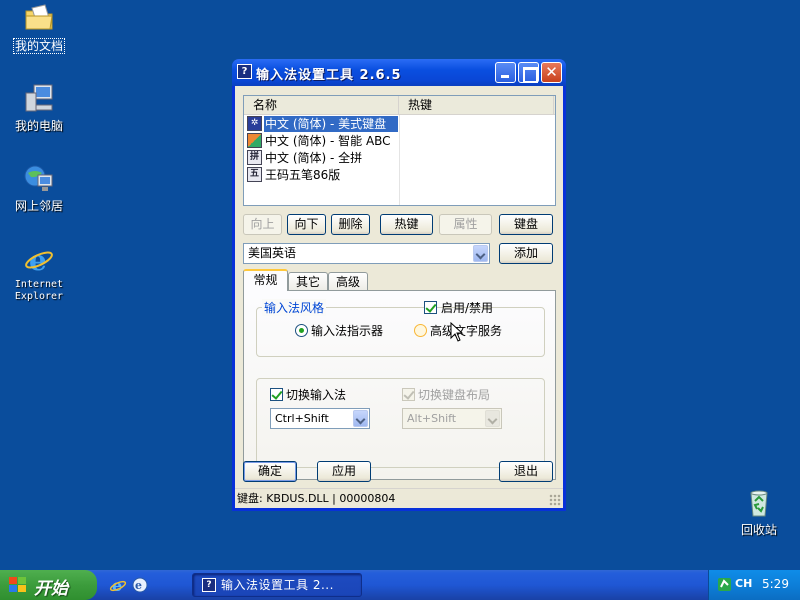  Describe the element at coordinates (465, 224) in the screenshot. I see `properties-button: 属性` at that location.